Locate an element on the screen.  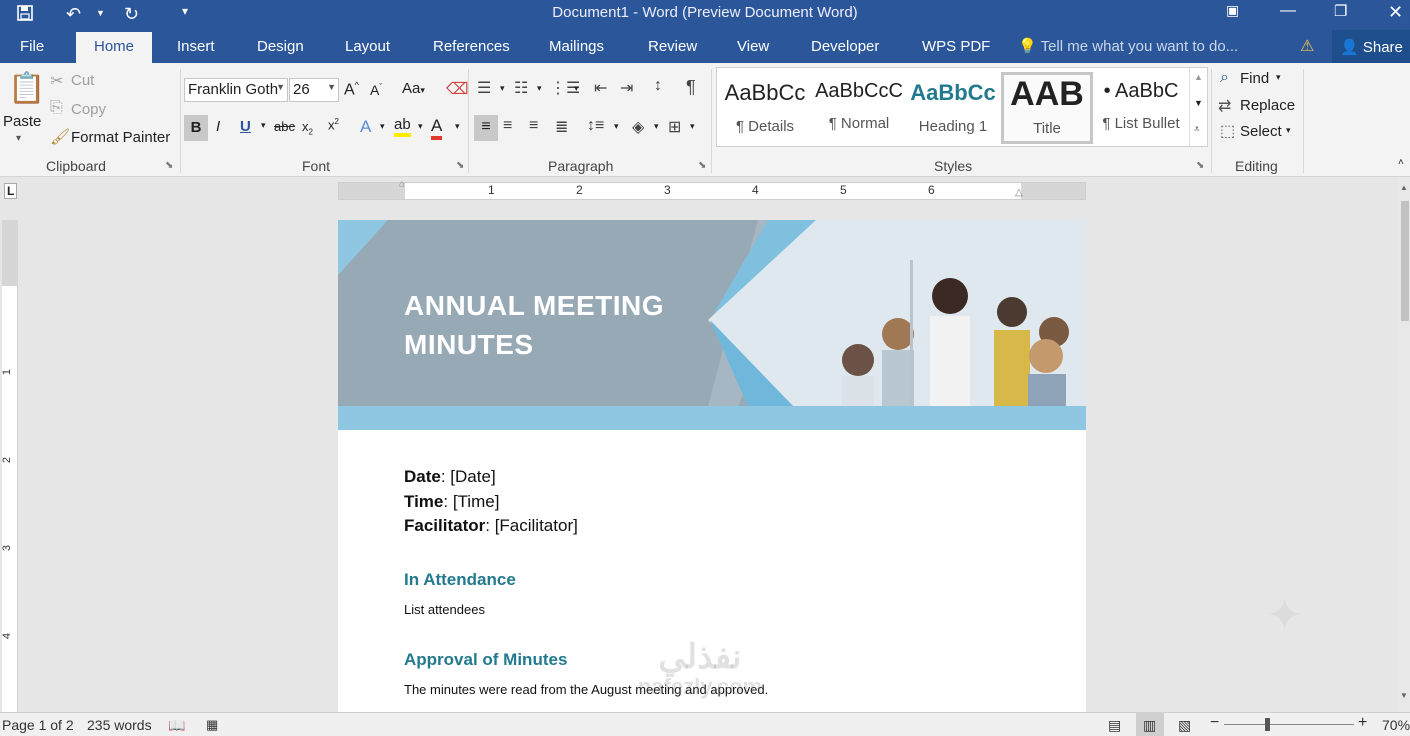
change-case-button: Aa▾ is located at coordinates (413, 88).